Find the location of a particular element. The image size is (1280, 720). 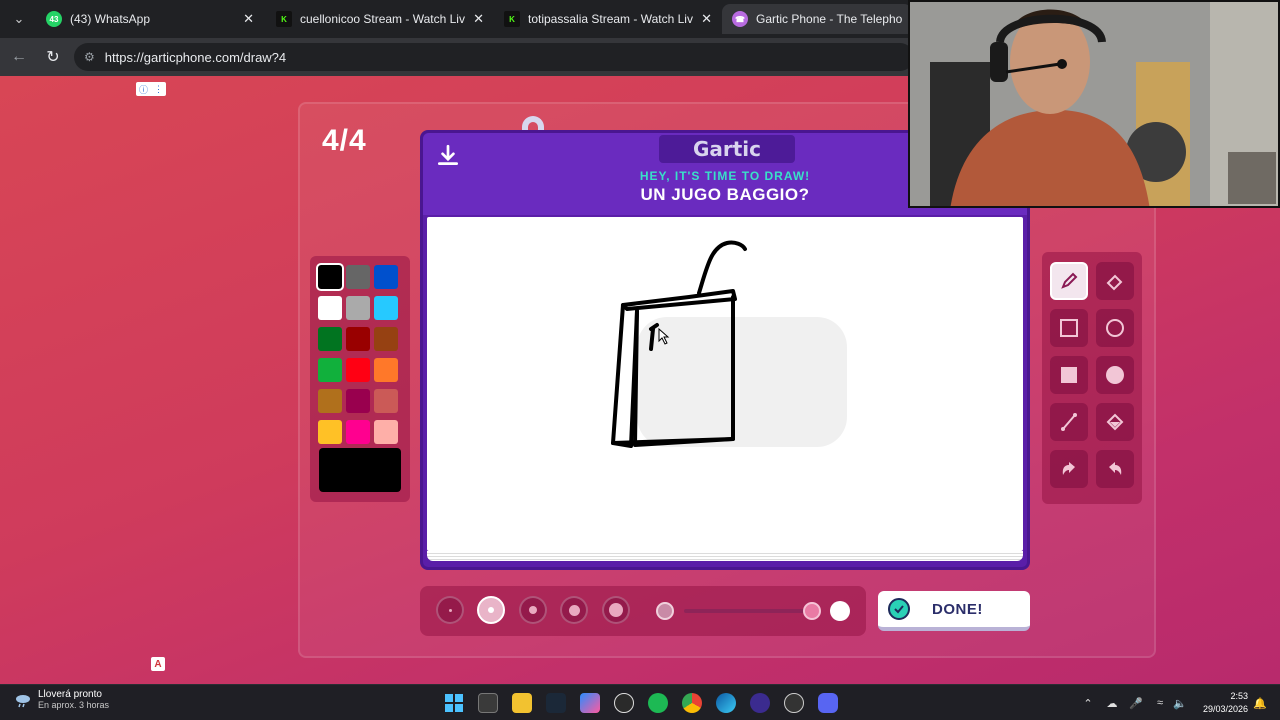

weather-title: Lloverá pronto is located at coordinates (70, 694).